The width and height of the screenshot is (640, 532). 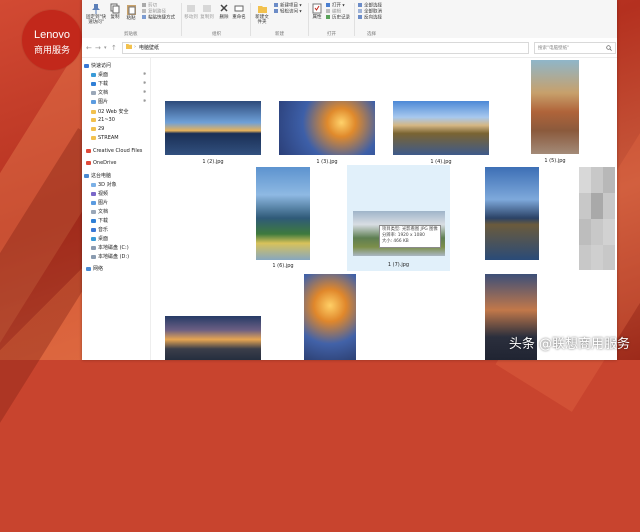 I want to click on recent-dropdown-icon: ▾, so click(x=105, y=48).